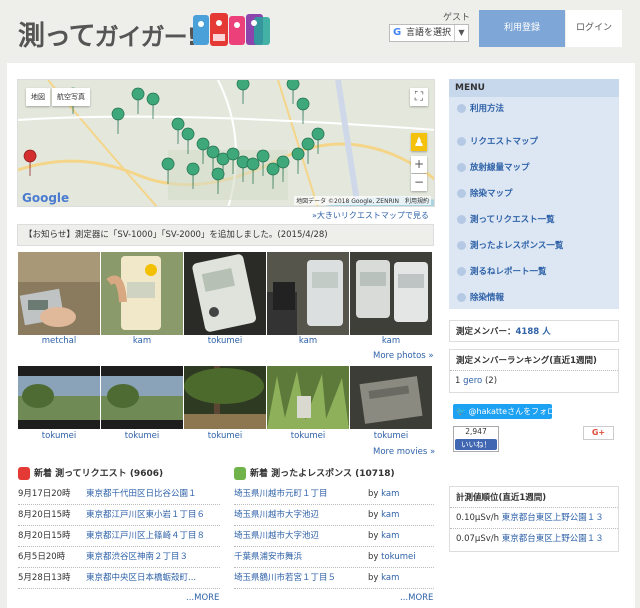 Image resolution: width=640 pixels, height=608 pixels. I want to click on response-place-link: 埼玉県川越市元町１丁目, so click(301, 494).